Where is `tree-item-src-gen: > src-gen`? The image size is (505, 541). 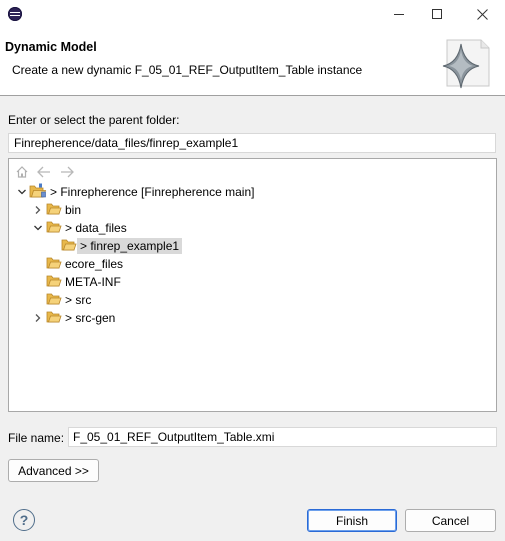 tree-item-src-gen: > src-gen is located at coordinates (82, 318).